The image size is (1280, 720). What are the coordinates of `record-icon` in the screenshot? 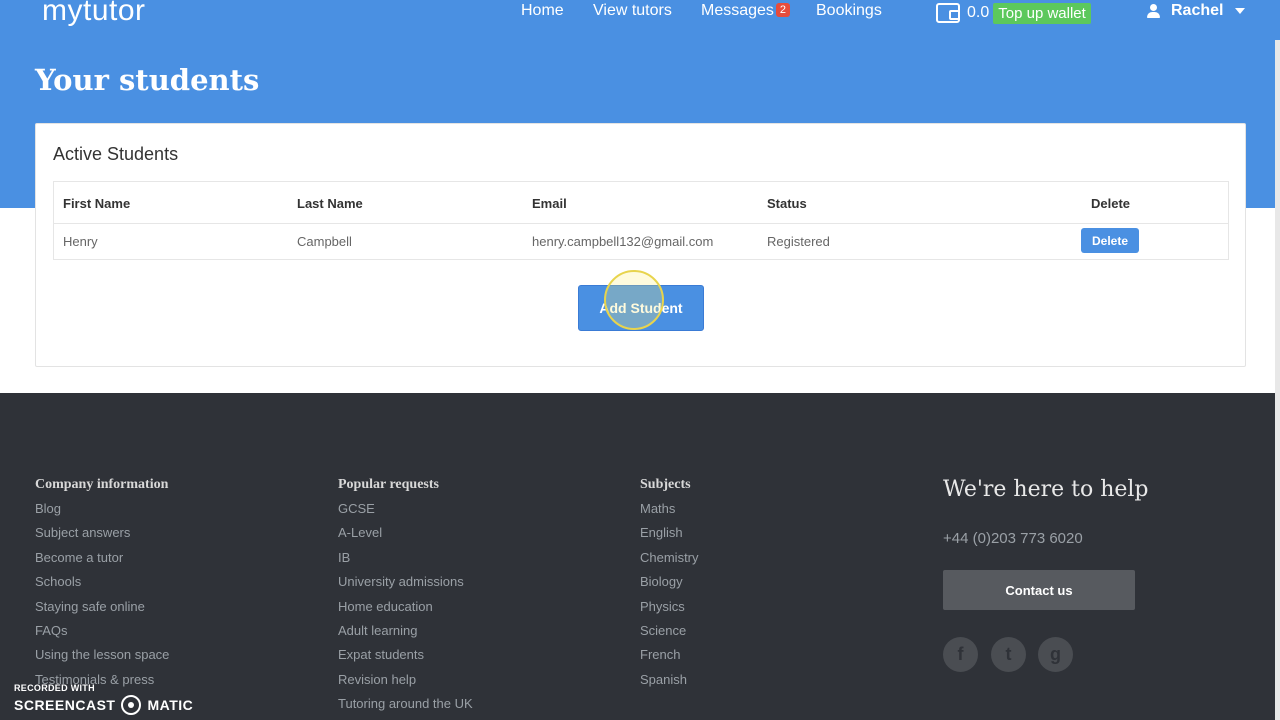 It's located at (131, 705).